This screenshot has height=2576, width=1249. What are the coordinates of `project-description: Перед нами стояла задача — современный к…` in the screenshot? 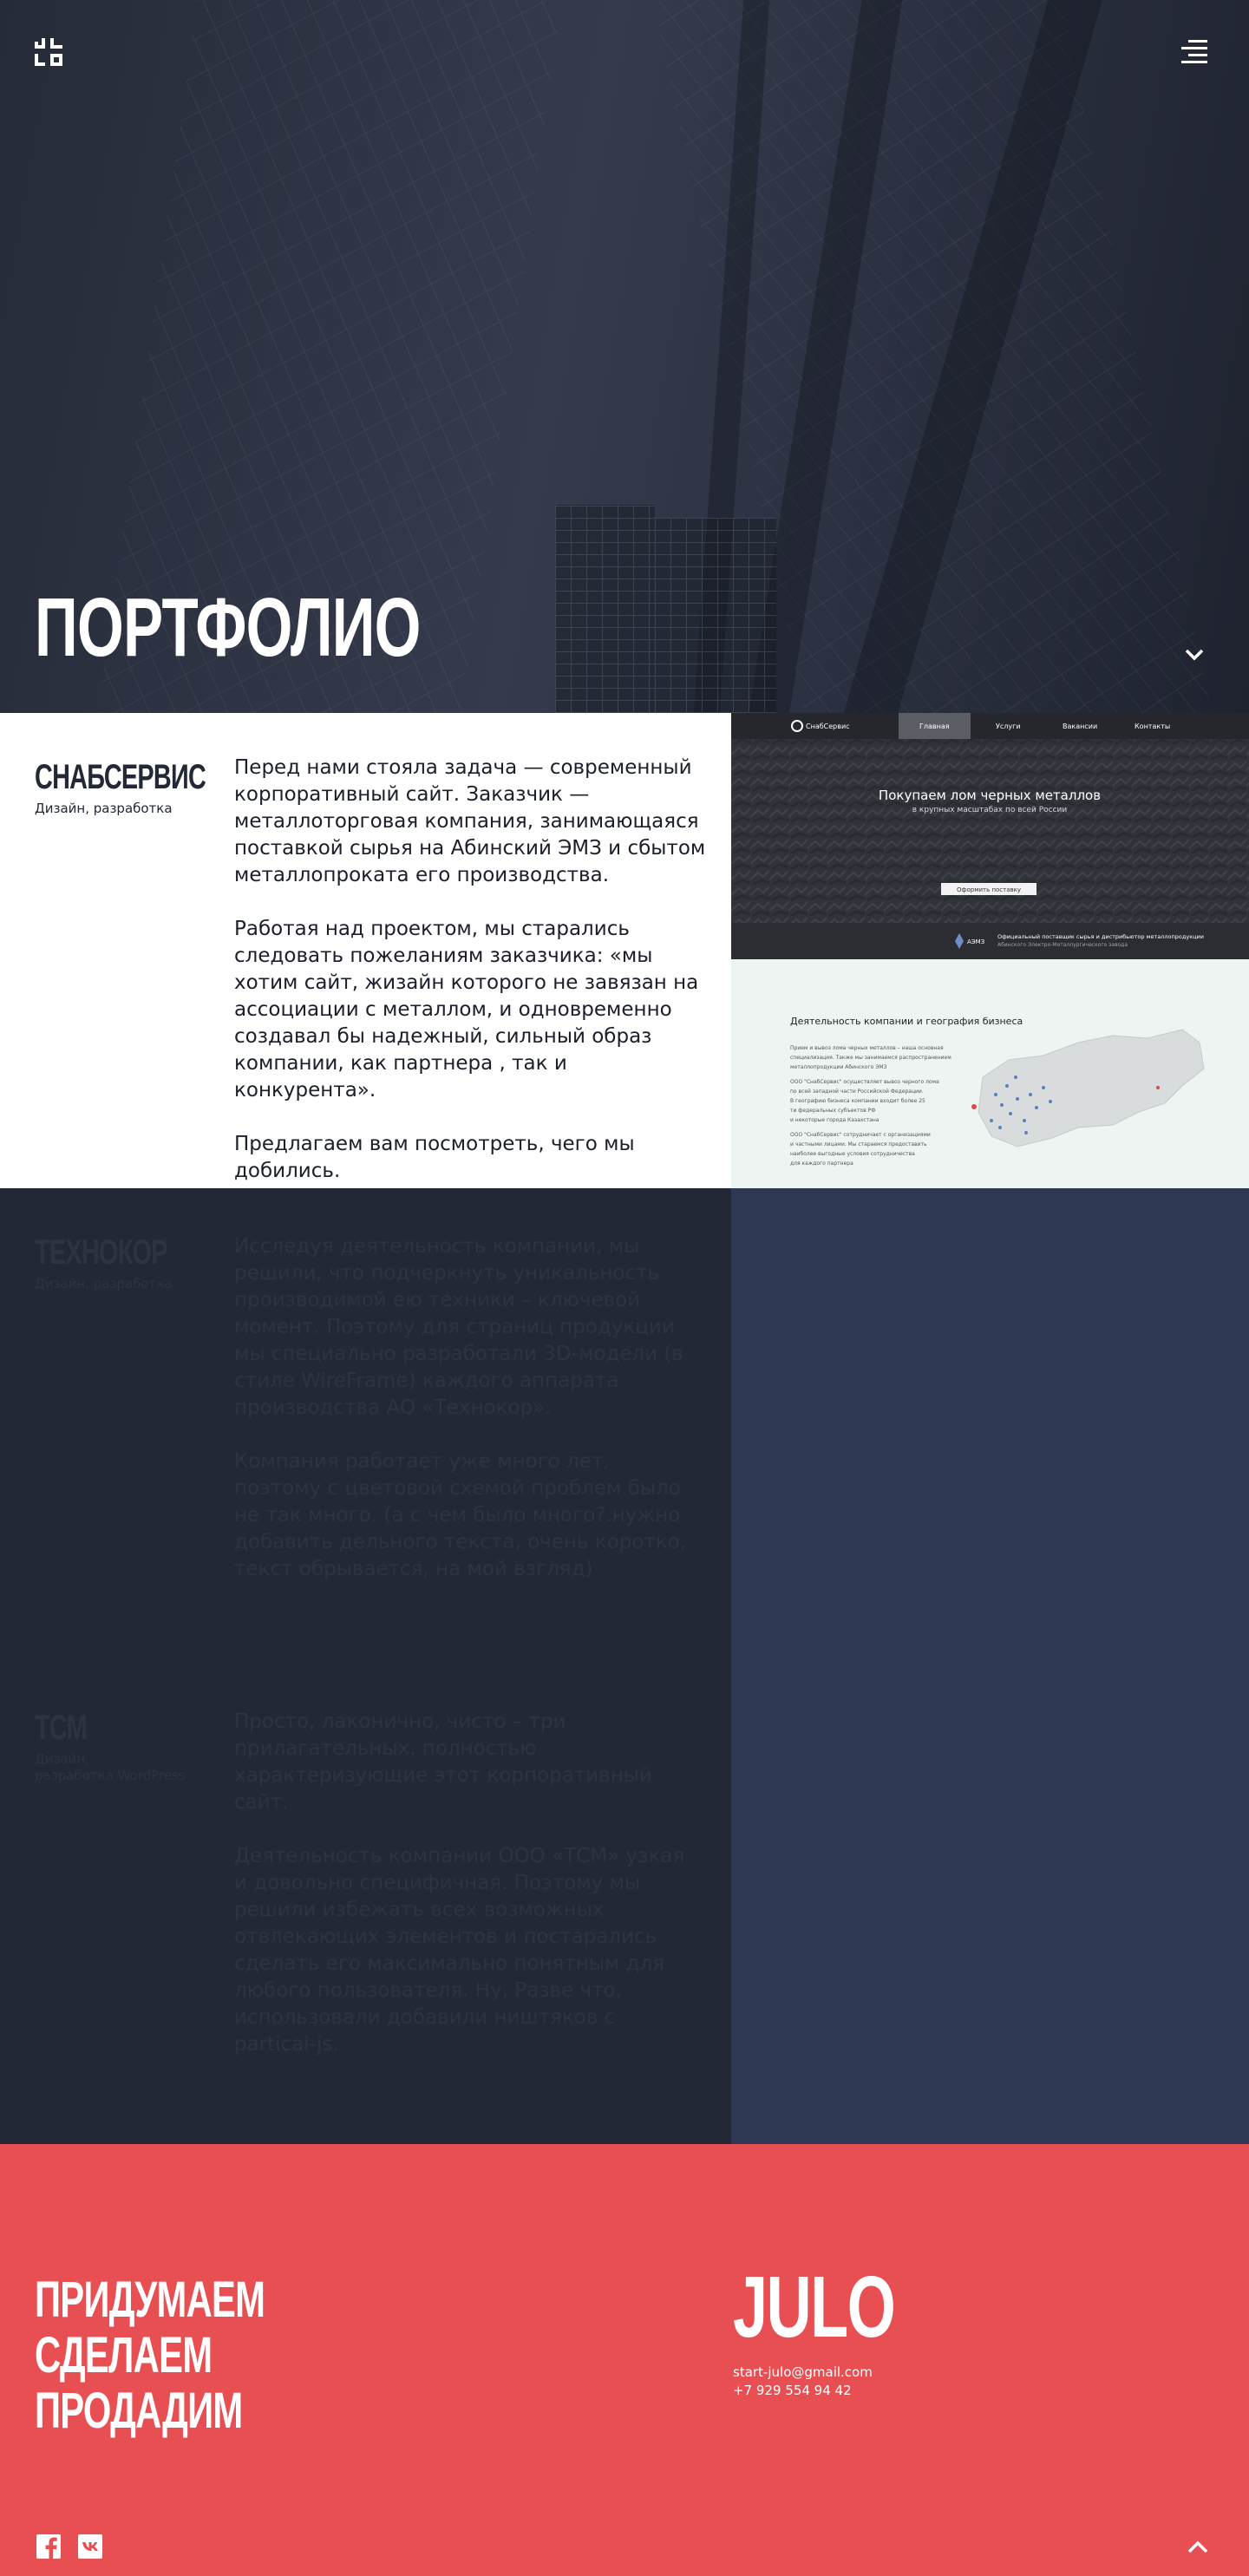 It's located at (470, 983).